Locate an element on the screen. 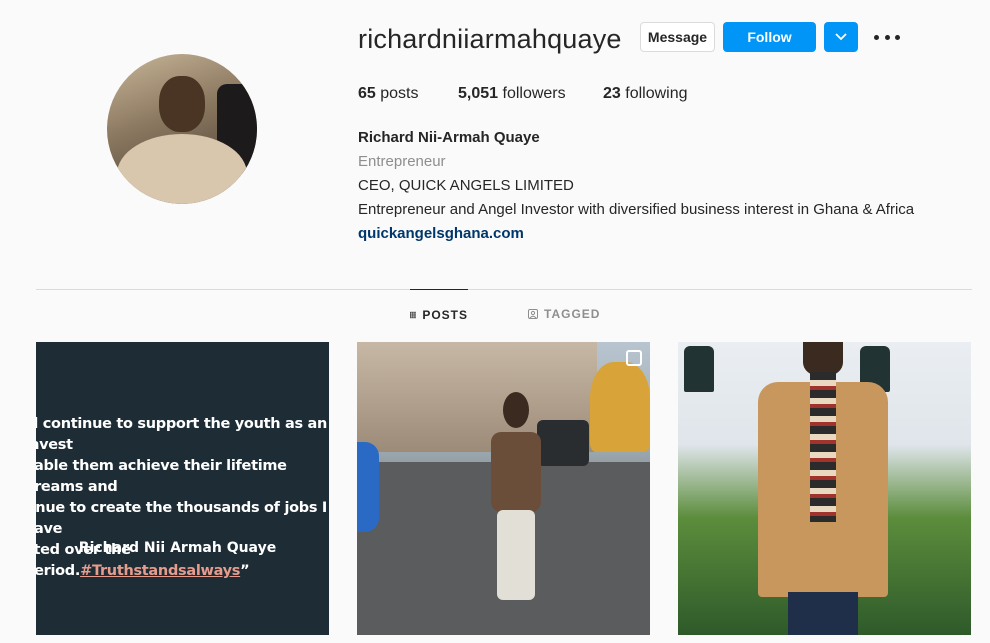 This screenshot has width=990, height=643. profile-full-name: Richard Nii-Armah Quaye is located at coordinates (449, 137).